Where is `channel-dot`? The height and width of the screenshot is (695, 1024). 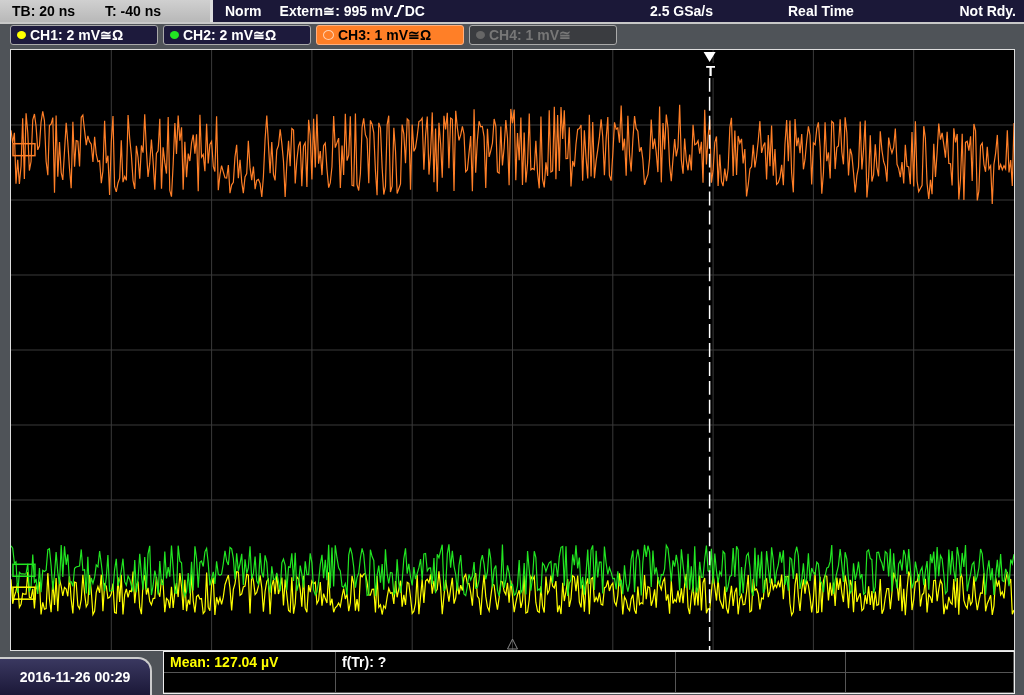
channel-dot is located at coordinates (480, 35).